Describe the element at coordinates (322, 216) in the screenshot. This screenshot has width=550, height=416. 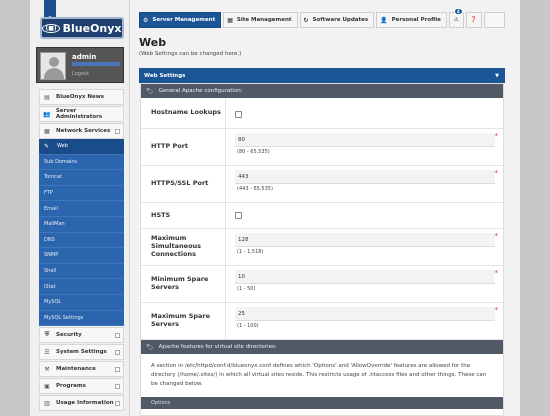
I see `form-row-hsts: HSTS` at that location.